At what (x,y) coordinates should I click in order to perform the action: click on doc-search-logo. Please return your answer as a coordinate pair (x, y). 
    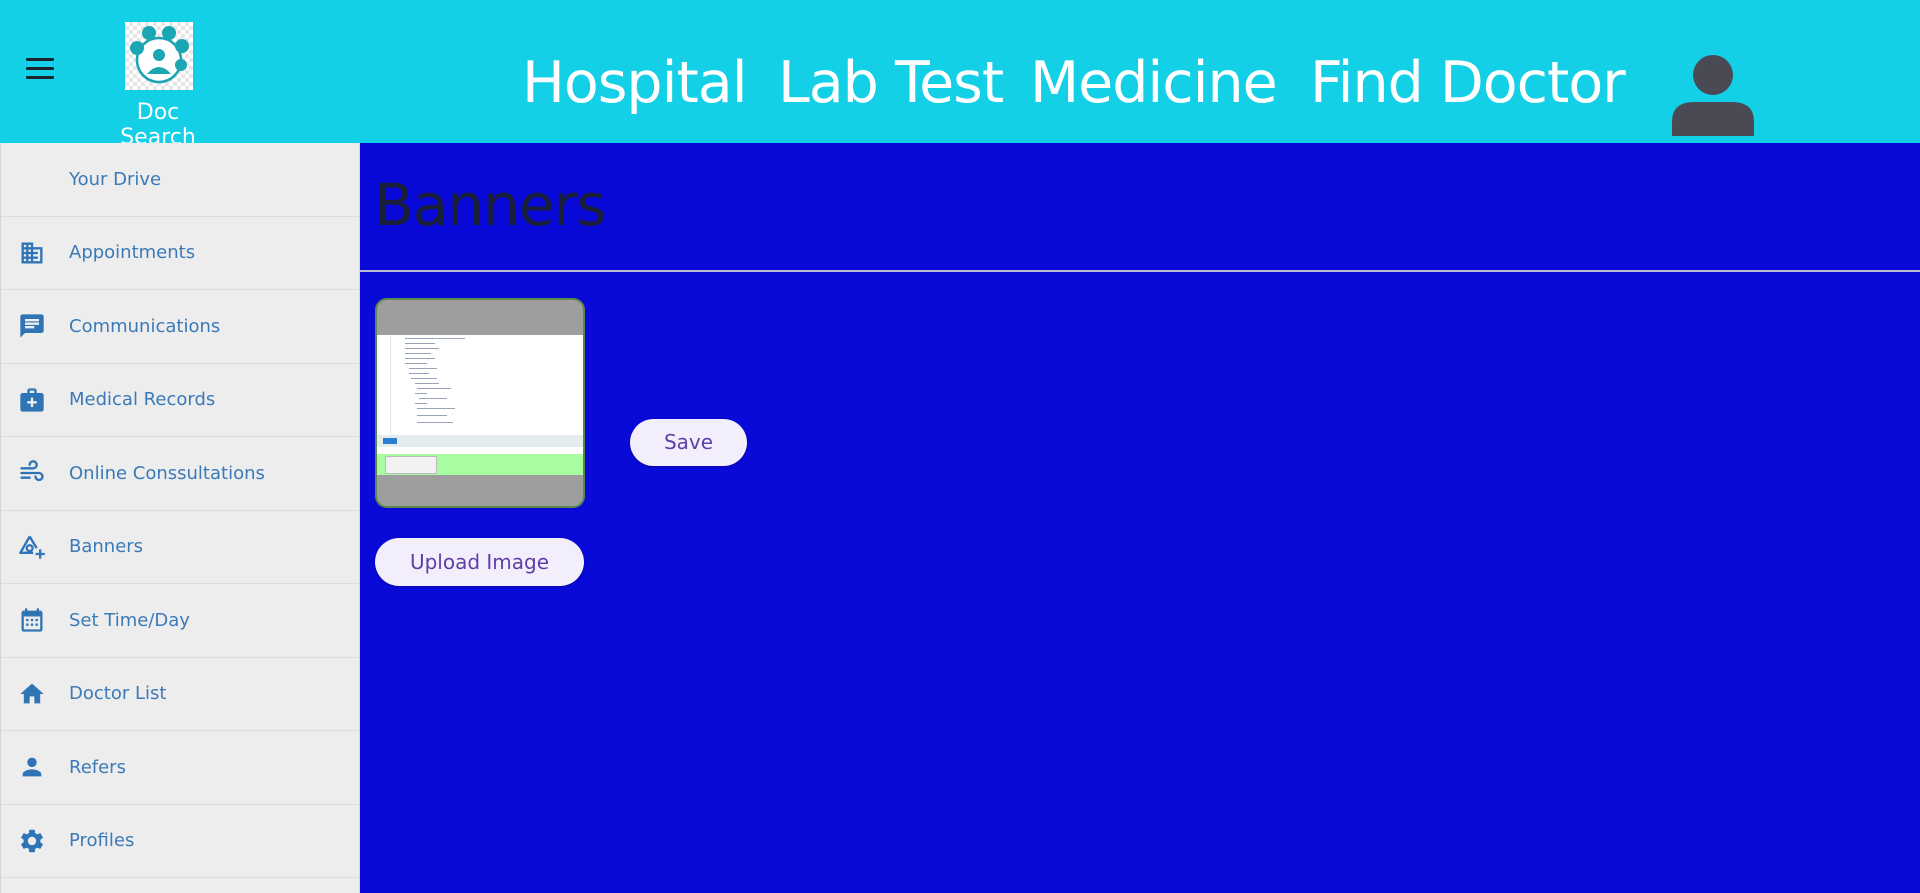
    Looking at the image, I should click on (159, 56).